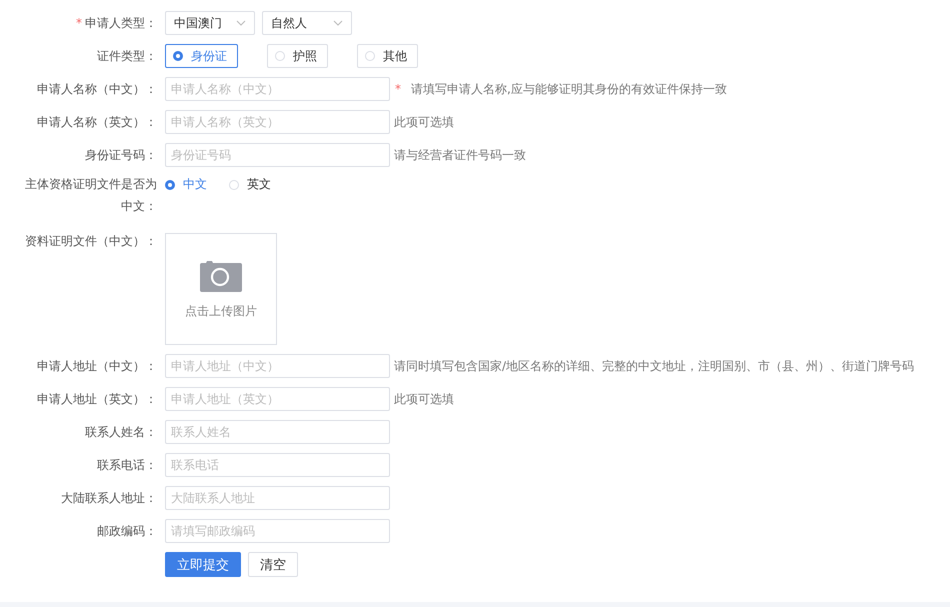 The height and width of the screenshot is (607, 950). What do you see at coordinates (569, 89) in the screenshot?
I see `hint-text: 请填写申请人名称,应与能够证明其身份的有效证件保持一致` at bounding box center [569, 89].